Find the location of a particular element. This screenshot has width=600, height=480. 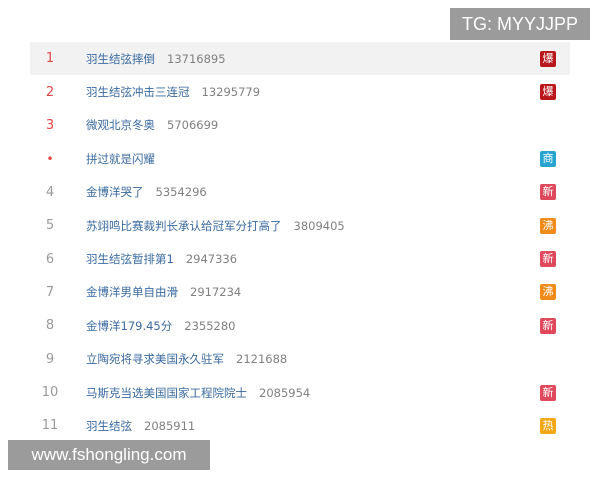

search-count: 2085954 is located at coordinates (285, 392).